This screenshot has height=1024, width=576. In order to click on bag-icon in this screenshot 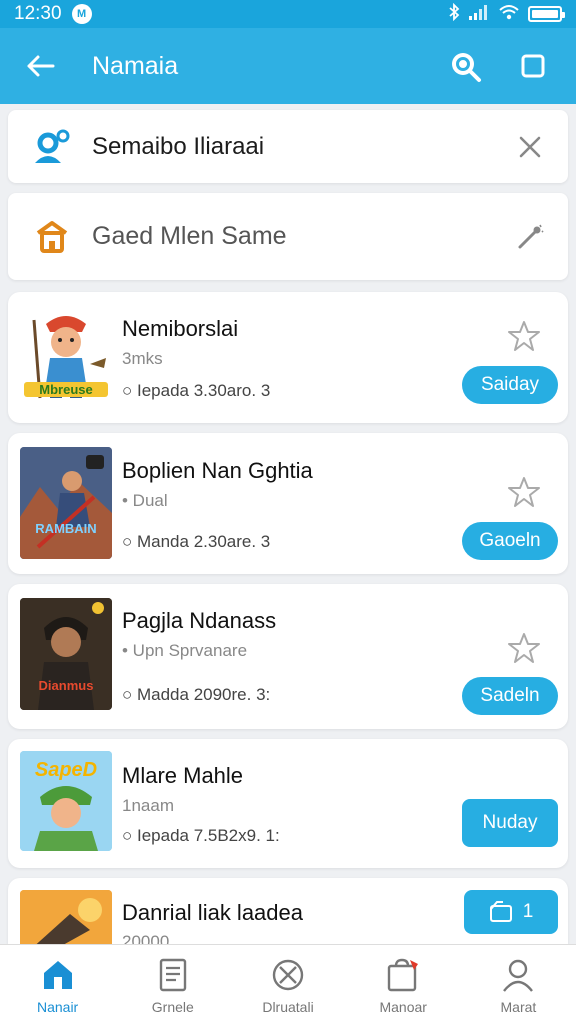, I will do `click(403, 975)`.